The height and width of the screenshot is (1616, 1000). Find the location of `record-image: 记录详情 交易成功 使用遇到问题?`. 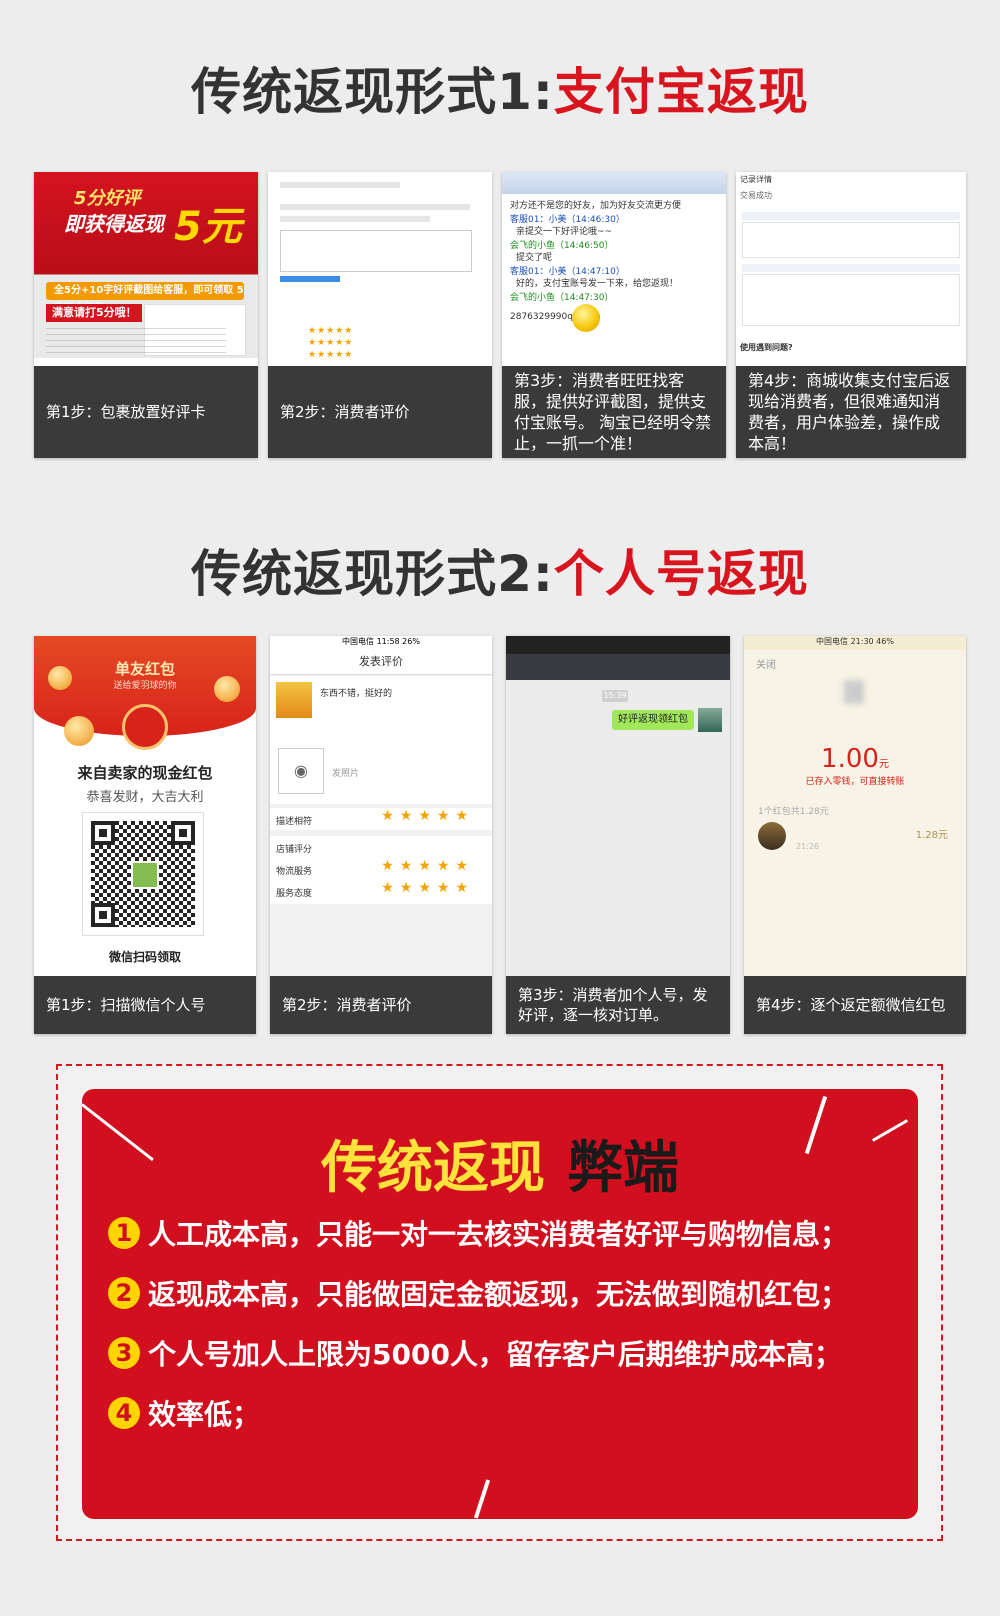

record-image: 记录详情 交易成功 使用遇到问题? is located at coordinates (851, 265).